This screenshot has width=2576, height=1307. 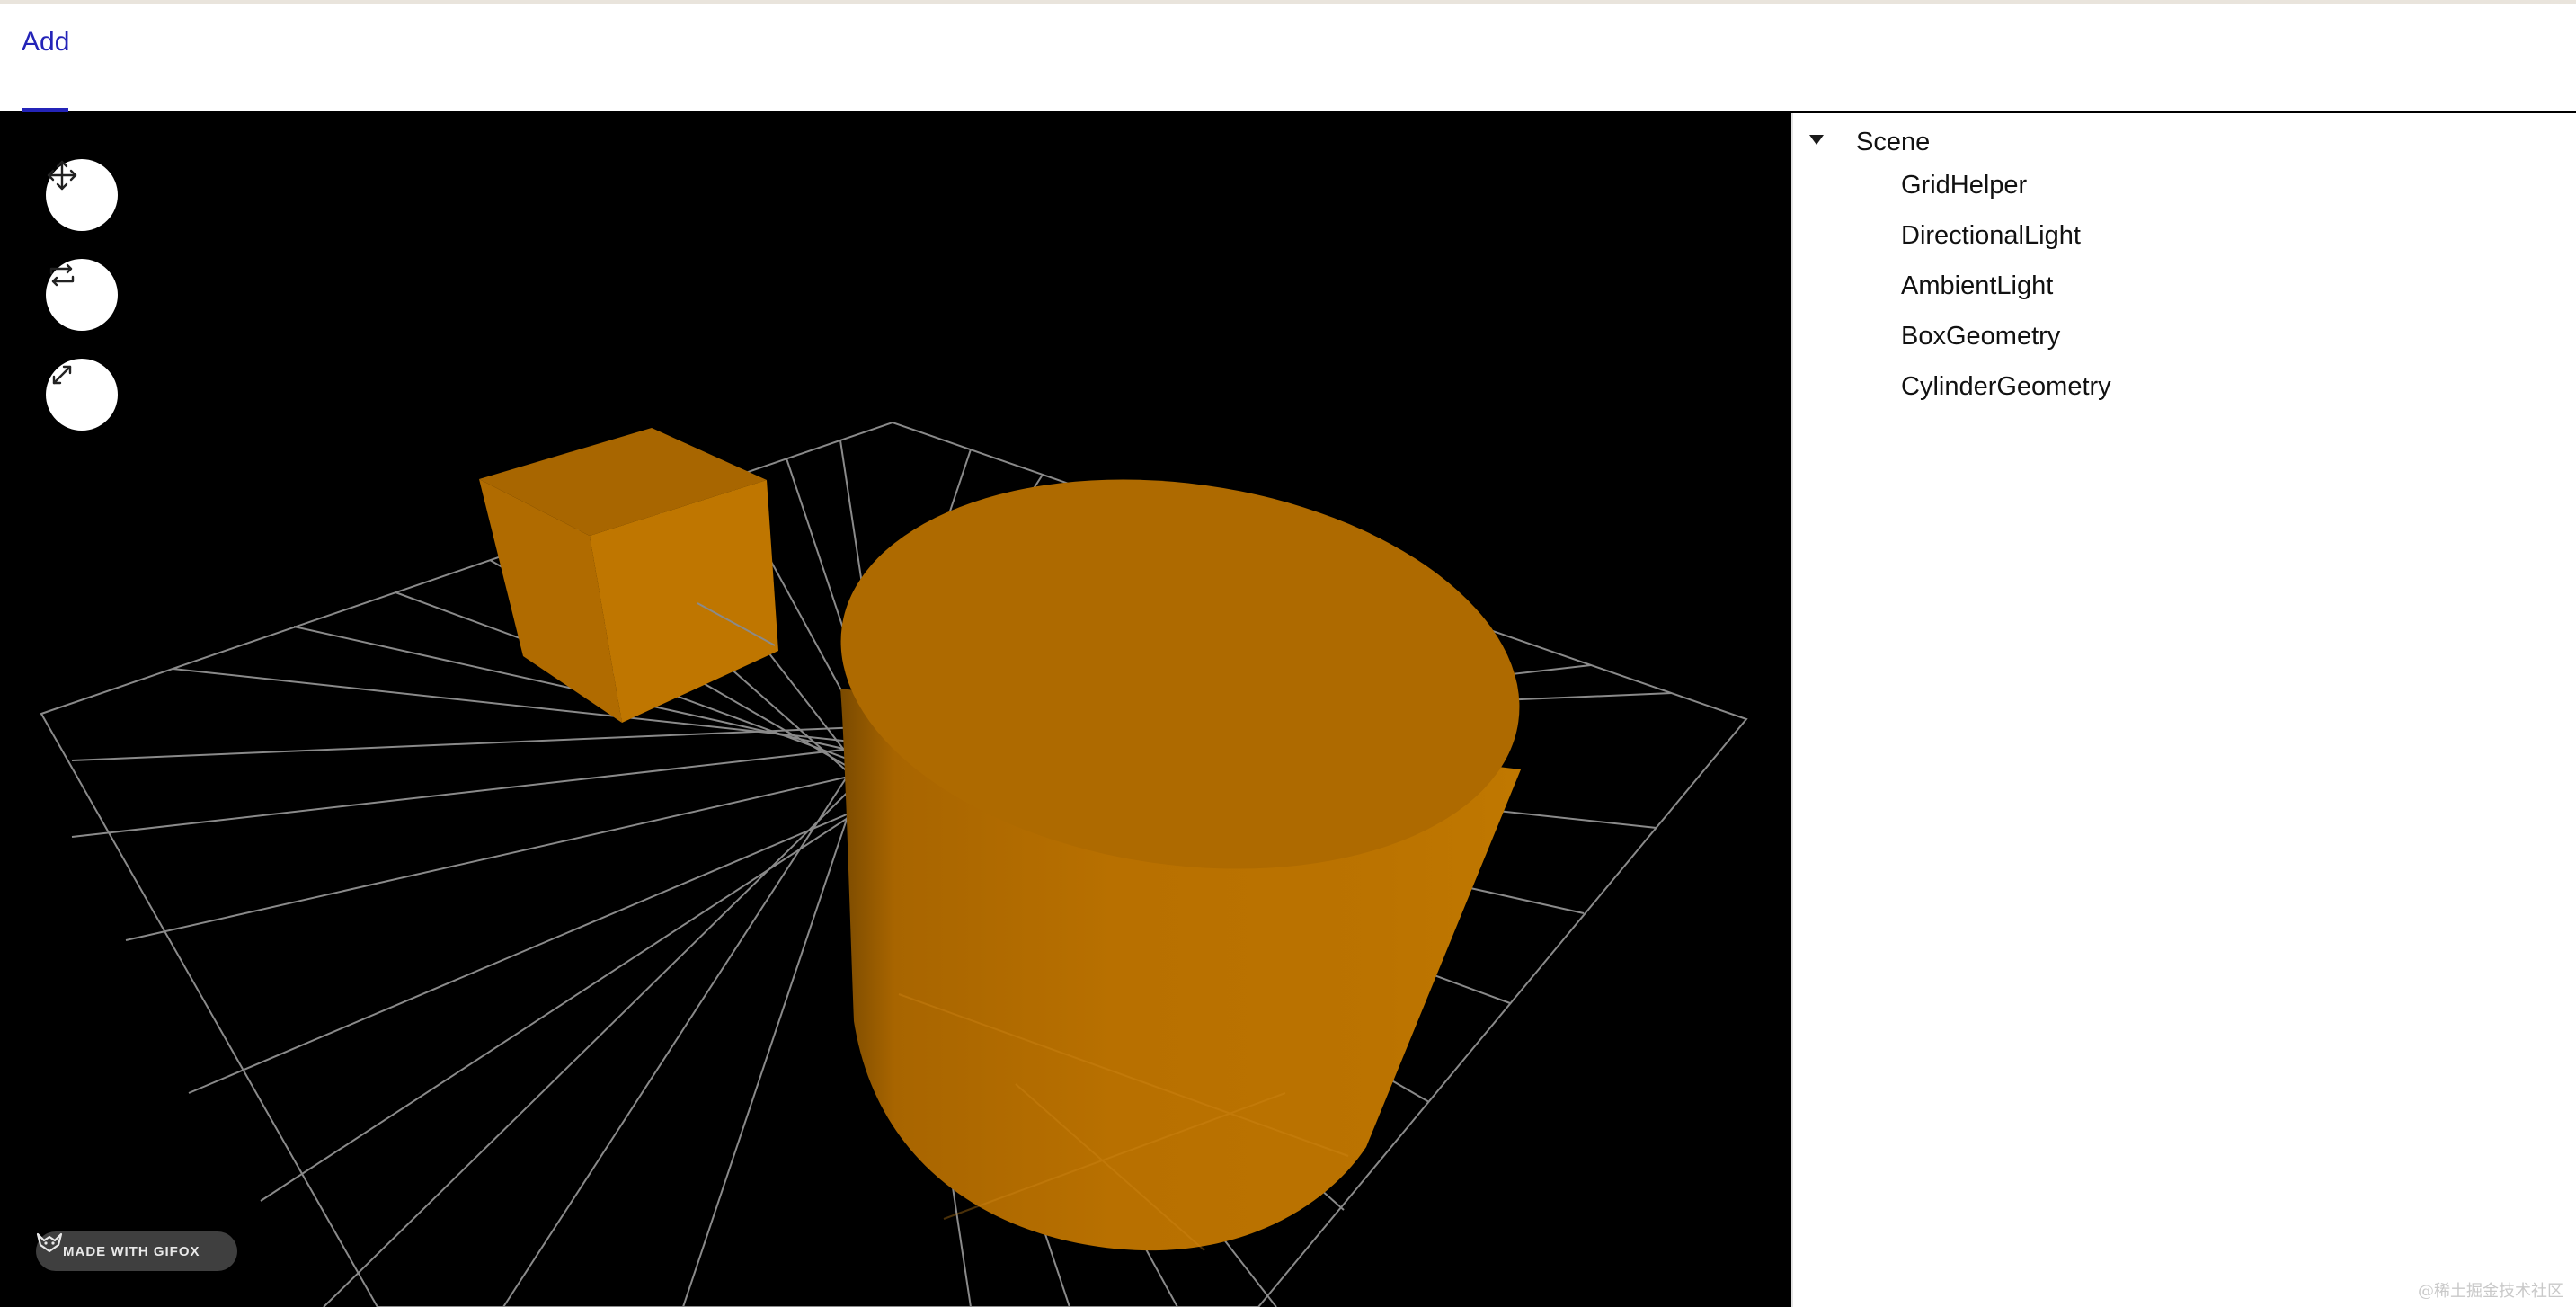 I want to click on tree-item-label: CylinderGeometry, so click(x=2006, y=386).